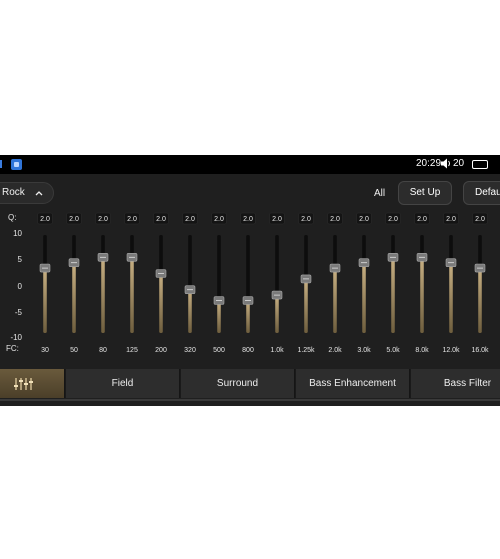 This screenshot has height=559, width=500. What do you see at coordinates (250, 400) in the screenshot?
I see `divider` at bounding box center [250, 400].